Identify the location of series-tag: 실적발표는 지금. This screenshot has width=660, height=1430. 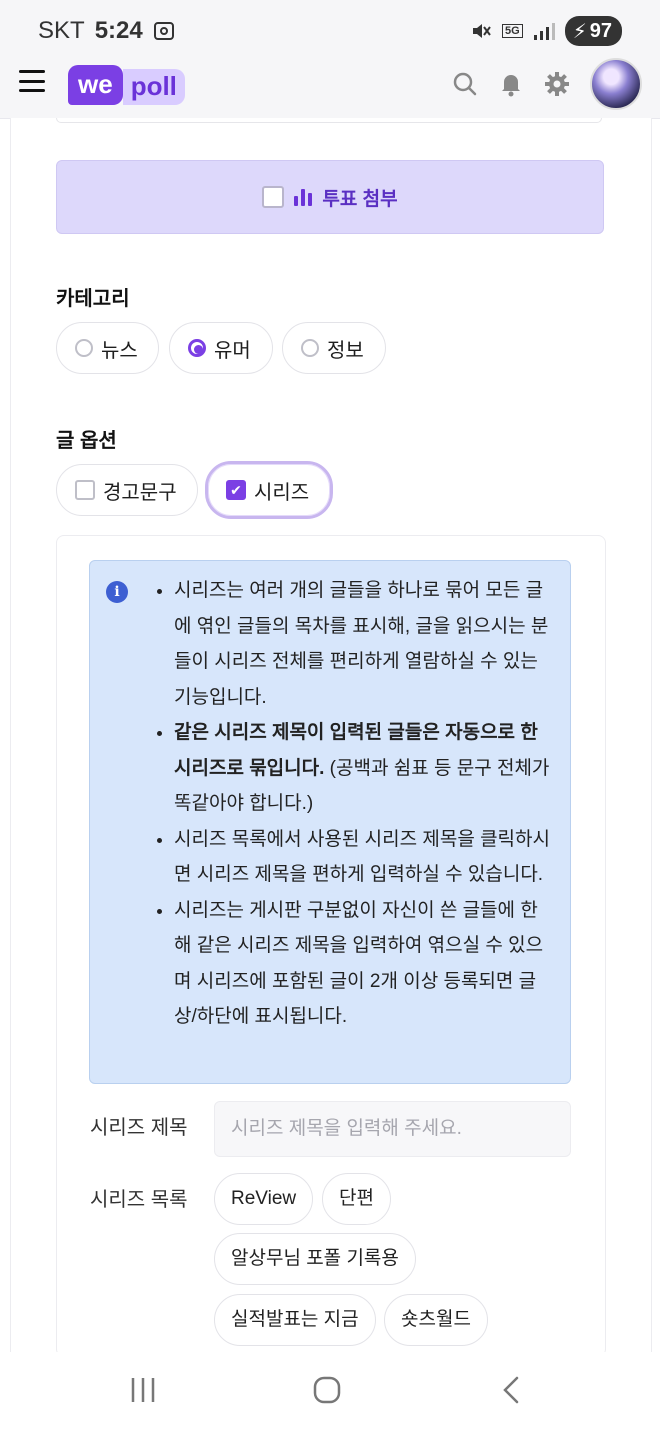
(295, 1320).